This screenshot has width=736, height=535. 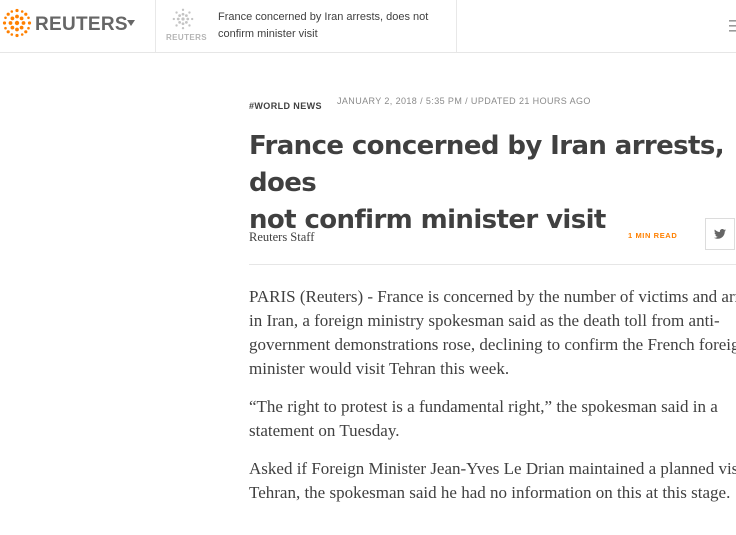 I want to click on divider, so click(x=492, y=264).